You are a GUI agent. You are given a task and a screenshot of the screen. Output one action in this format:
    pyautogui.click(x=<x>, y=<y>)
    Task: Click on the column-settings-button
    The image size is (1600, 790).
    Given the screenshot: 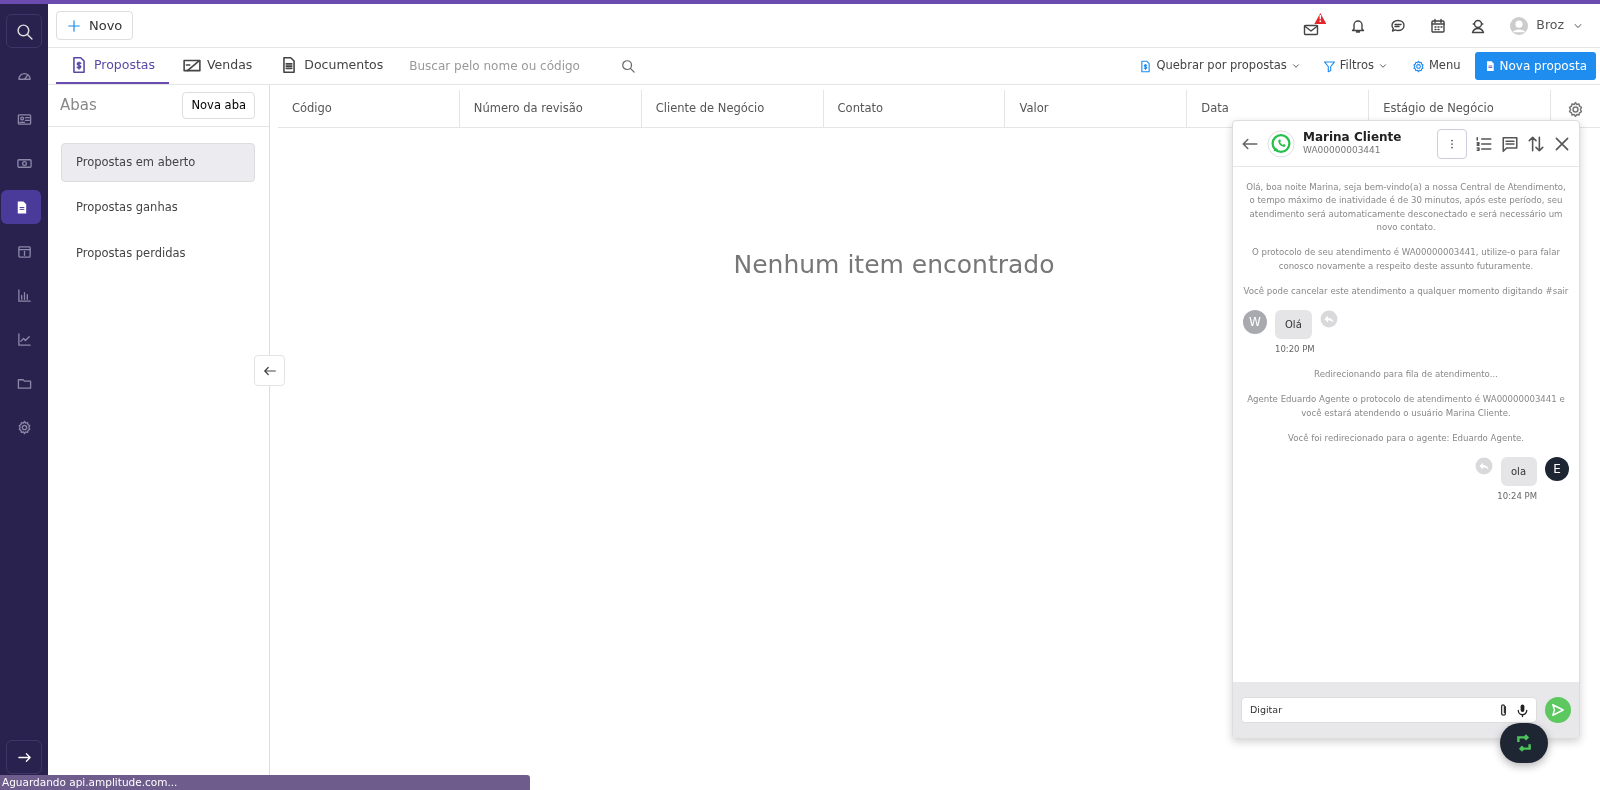 What is the action you would take?
    pyautogui.click(x=1575, y=109)
    